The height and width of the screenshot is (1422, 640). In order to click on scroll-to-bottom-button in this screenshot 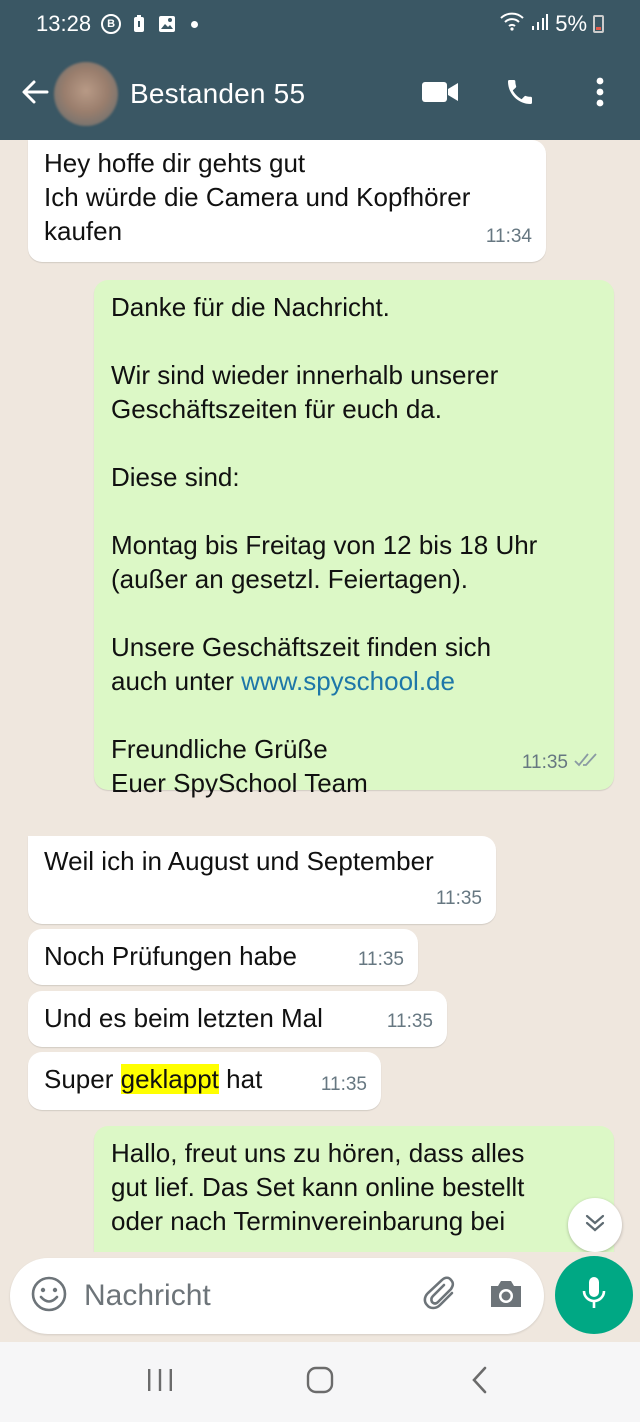, I will do `click(595, 1225)`.